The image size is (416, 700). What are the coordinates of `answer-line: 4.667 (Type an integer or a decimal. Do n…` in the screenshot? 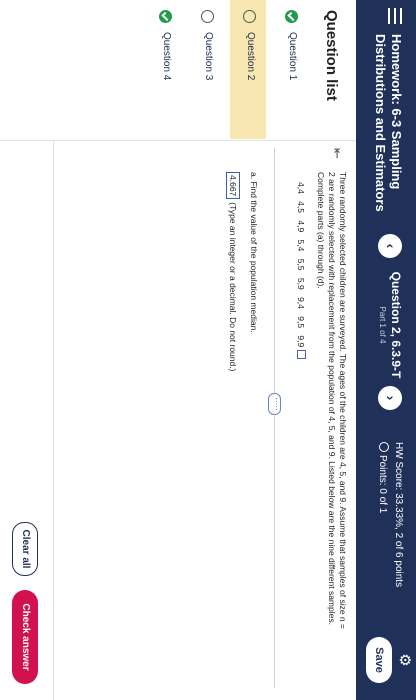 It's located at (233, 271).